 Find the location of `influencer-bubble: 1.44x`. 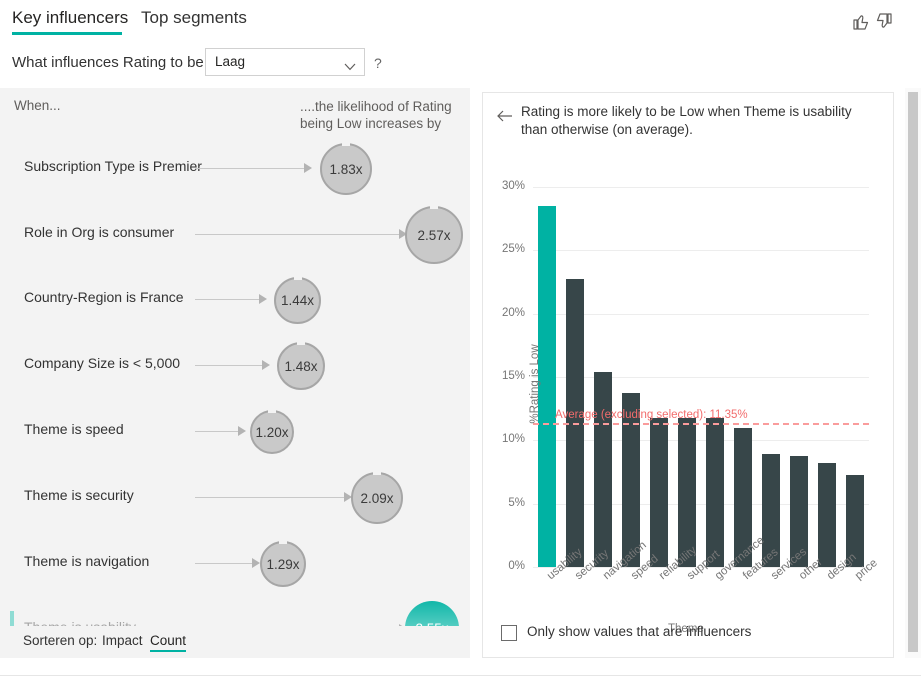

influencer-bubble: 1.44x is located at coordinates (297, 300).